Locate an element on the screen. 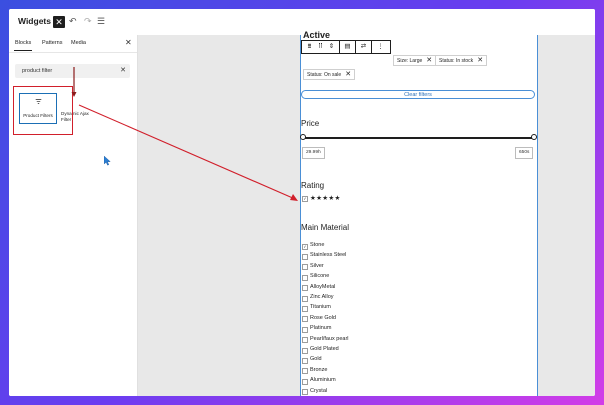 The height and width of the screenshot is (405, 604). top-toolbar: Widgets ✕ ↶ ↷ ☰ is located at coordinates (302, 22).